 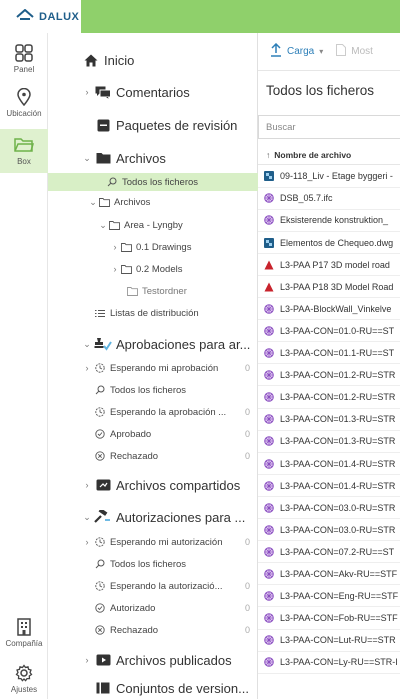 I want to click on file-row: Eksisterende konstruktion_, so click(x=329, y=221).